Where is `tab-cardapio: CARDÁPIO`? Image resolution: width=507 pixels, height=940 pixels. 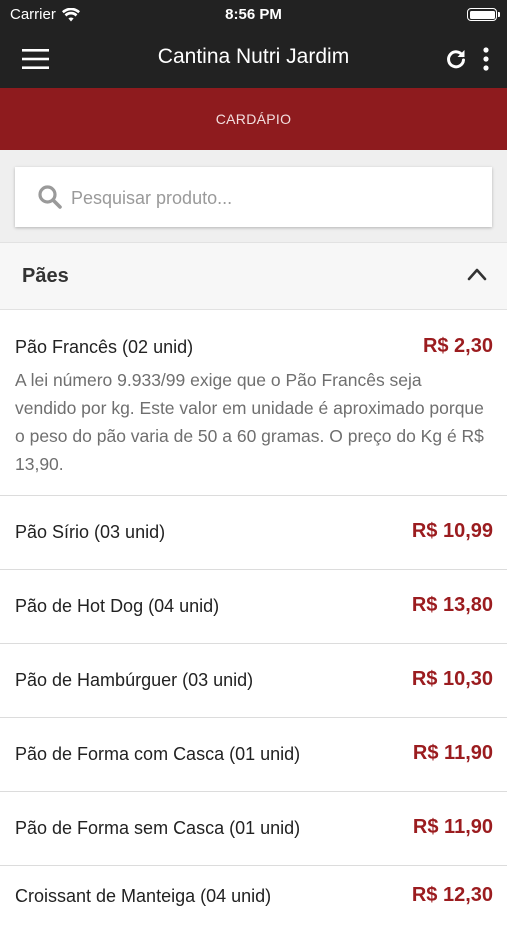 tab-cardapio: CARDÁPIO is located at coordinates (253, 119).